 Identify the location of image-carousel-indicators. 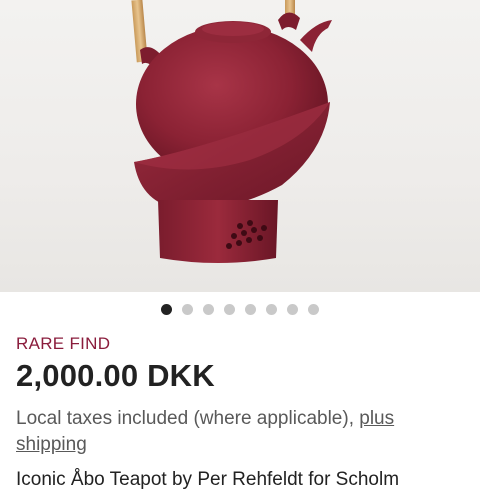
(240, 309).